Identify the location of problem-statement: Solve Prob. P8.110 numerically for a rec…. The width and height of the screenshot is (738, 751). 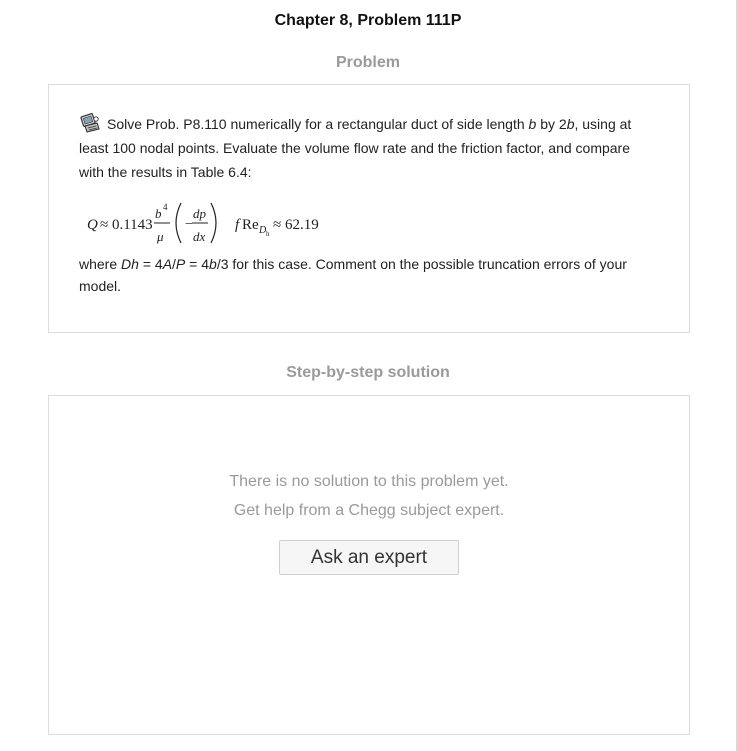
(366, 148).